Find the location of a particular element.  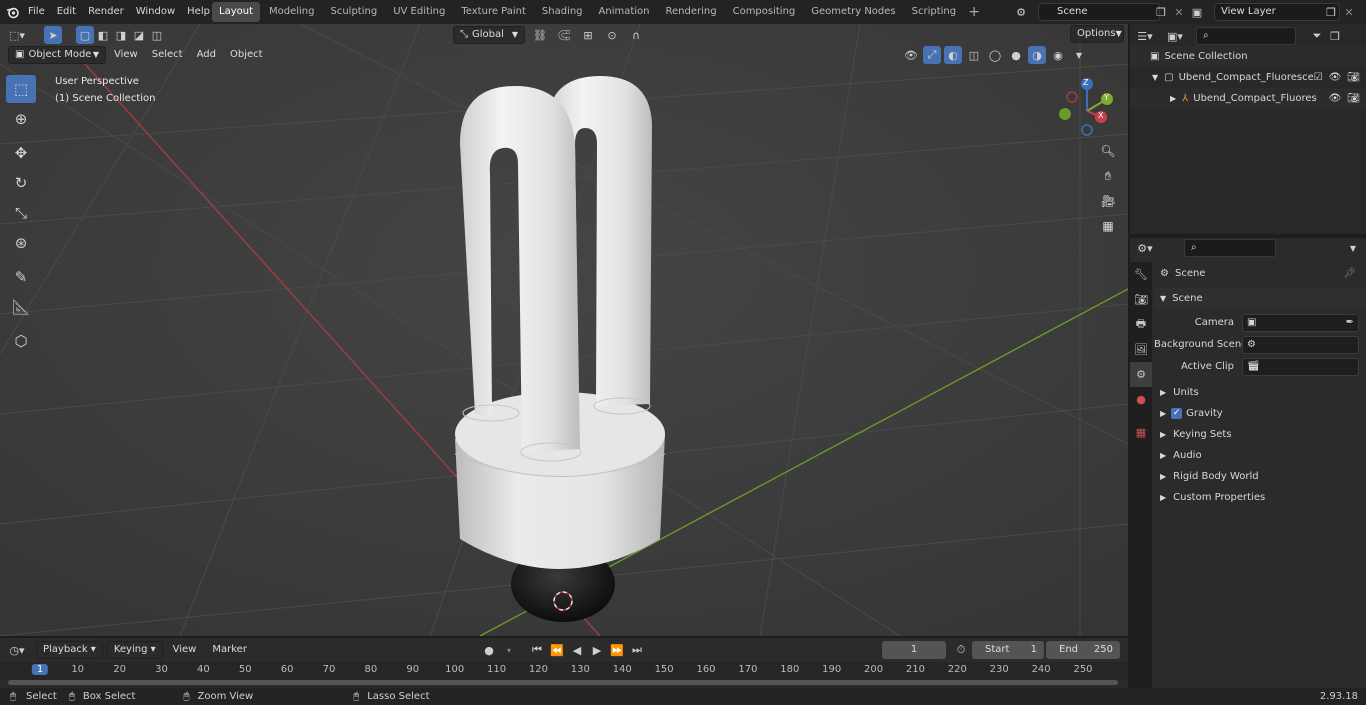

tab-layout: Layout is located at coordinates (236, 12).